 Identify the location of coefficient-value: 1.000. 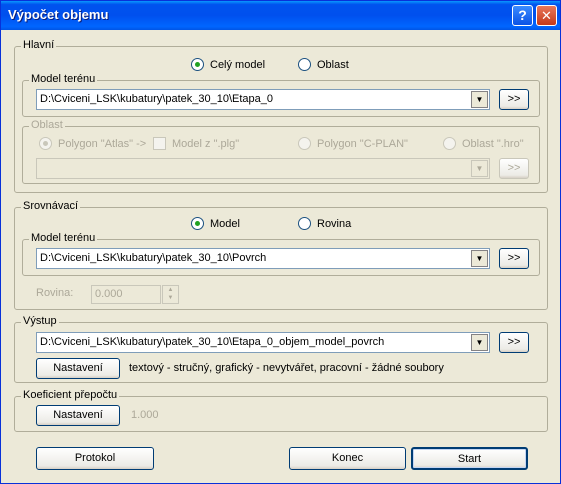
(145, 415).